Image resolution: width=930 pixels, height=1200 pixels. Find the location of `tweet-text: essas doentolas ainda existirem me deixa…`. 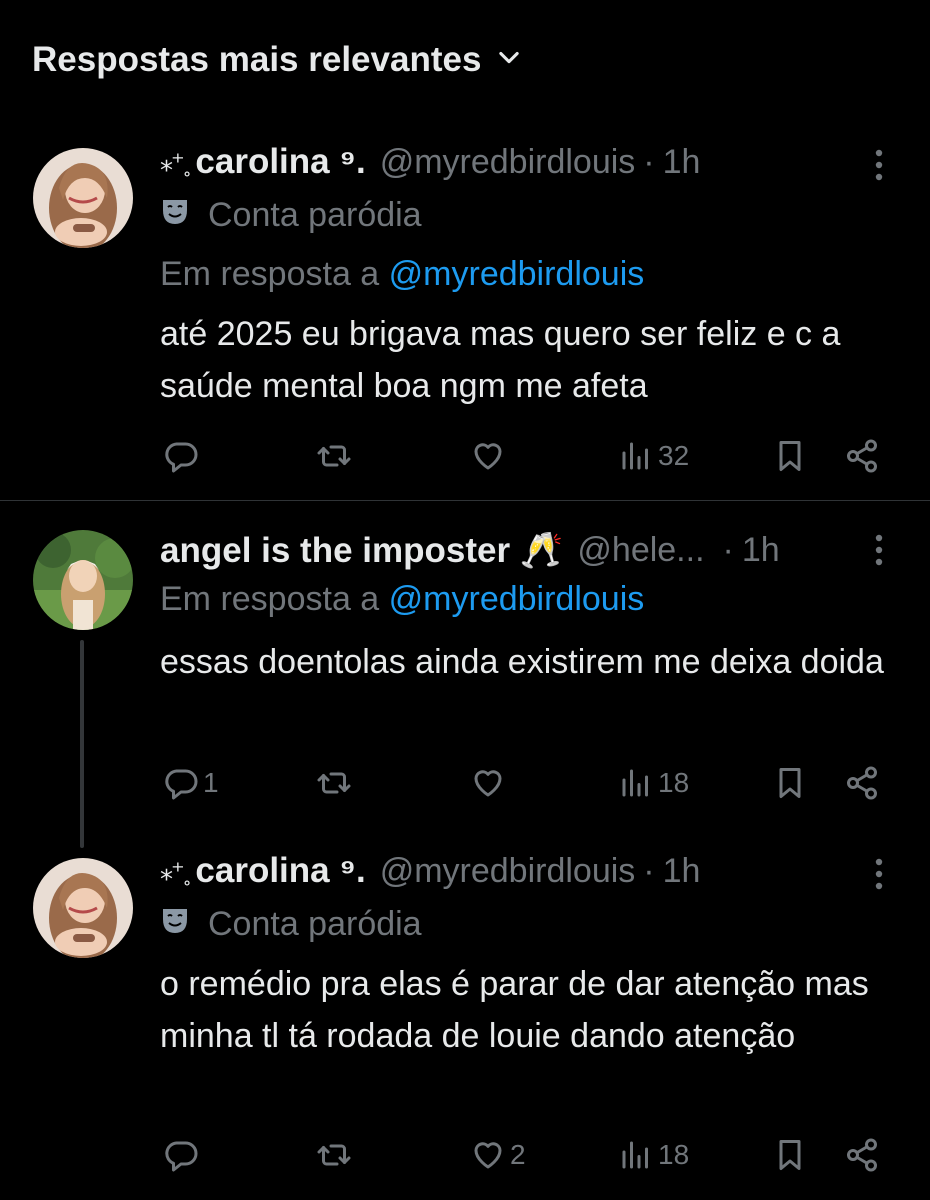

tweet-text: essas doentolas ainda existirem me deixa… is located at coordinates (522, 662).